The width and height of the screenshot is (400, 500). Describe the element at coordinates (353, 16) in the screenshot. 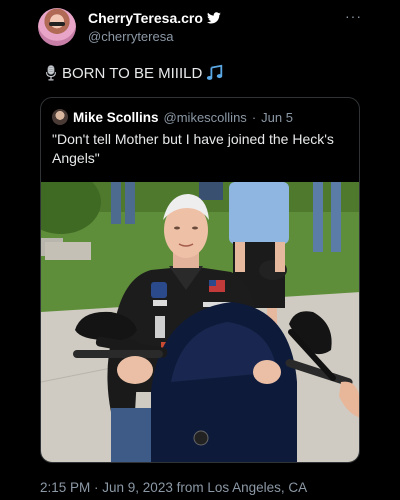

I see `more-horizontal-icon: ···` at that location.